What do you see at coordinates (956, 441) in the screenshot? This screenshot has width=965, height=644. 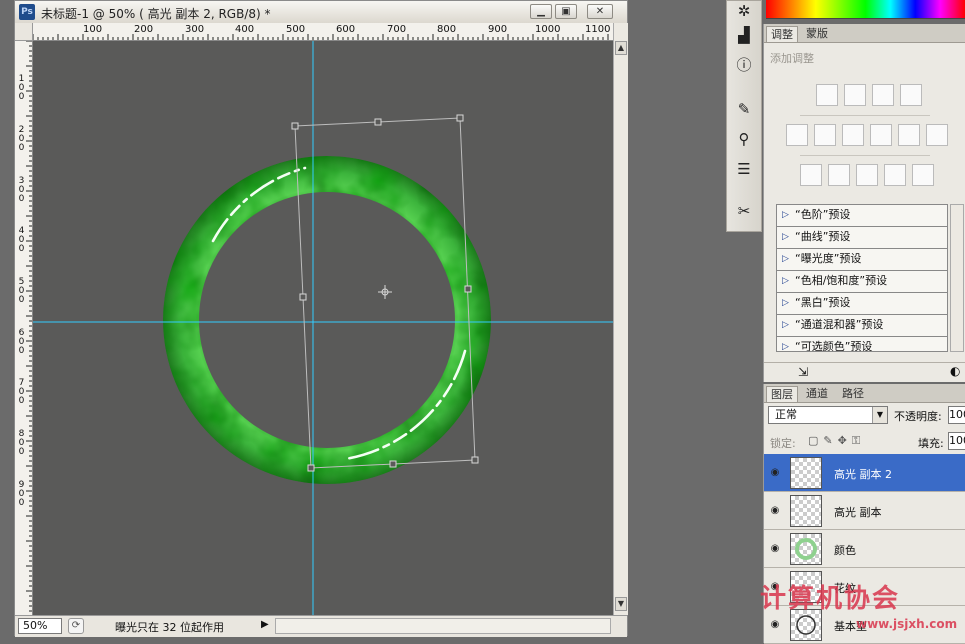 I see `fill-field: 100` at bounding box center [956, 441].